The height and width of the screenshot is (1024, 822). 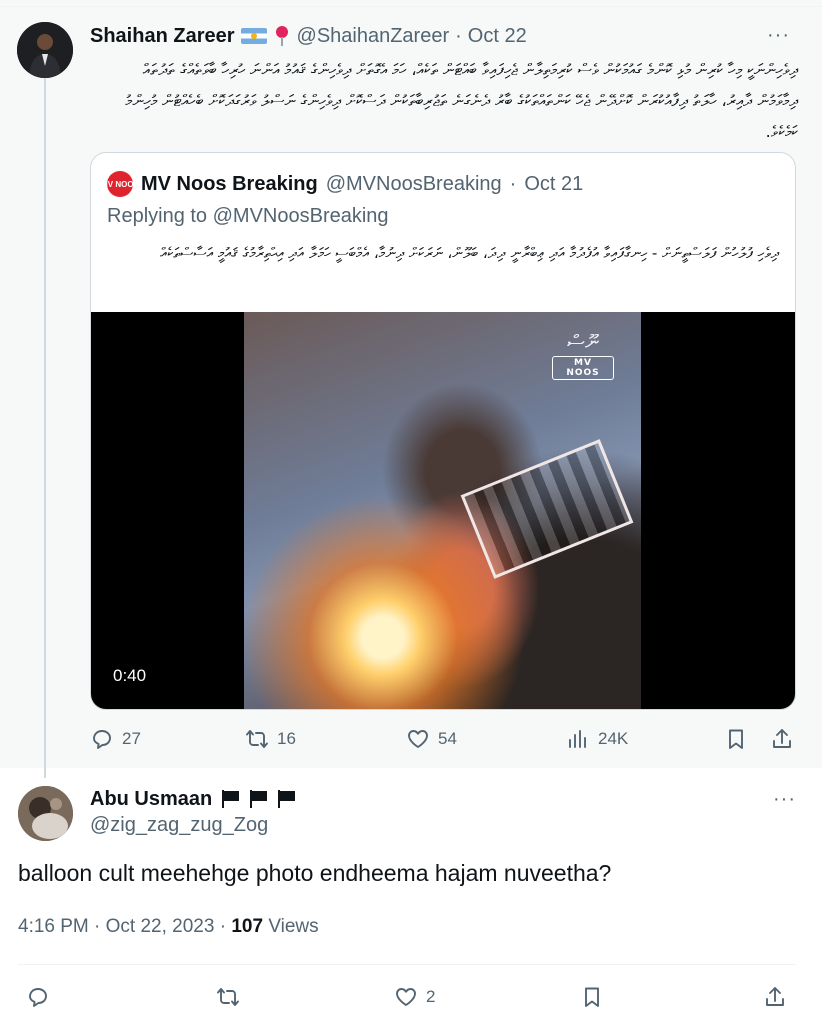 I want to click on reply-button: 27, so click(x=115, y=739).